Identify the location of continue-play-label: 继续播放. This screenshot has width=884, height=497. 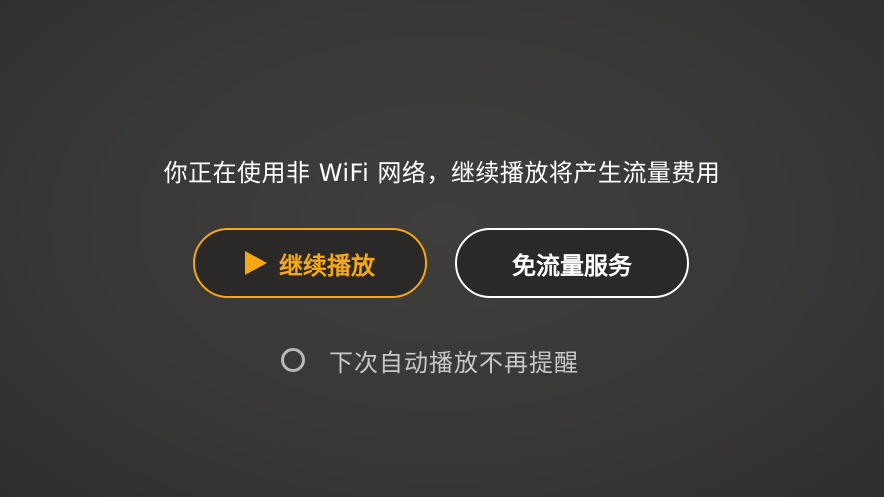
(327, 265).